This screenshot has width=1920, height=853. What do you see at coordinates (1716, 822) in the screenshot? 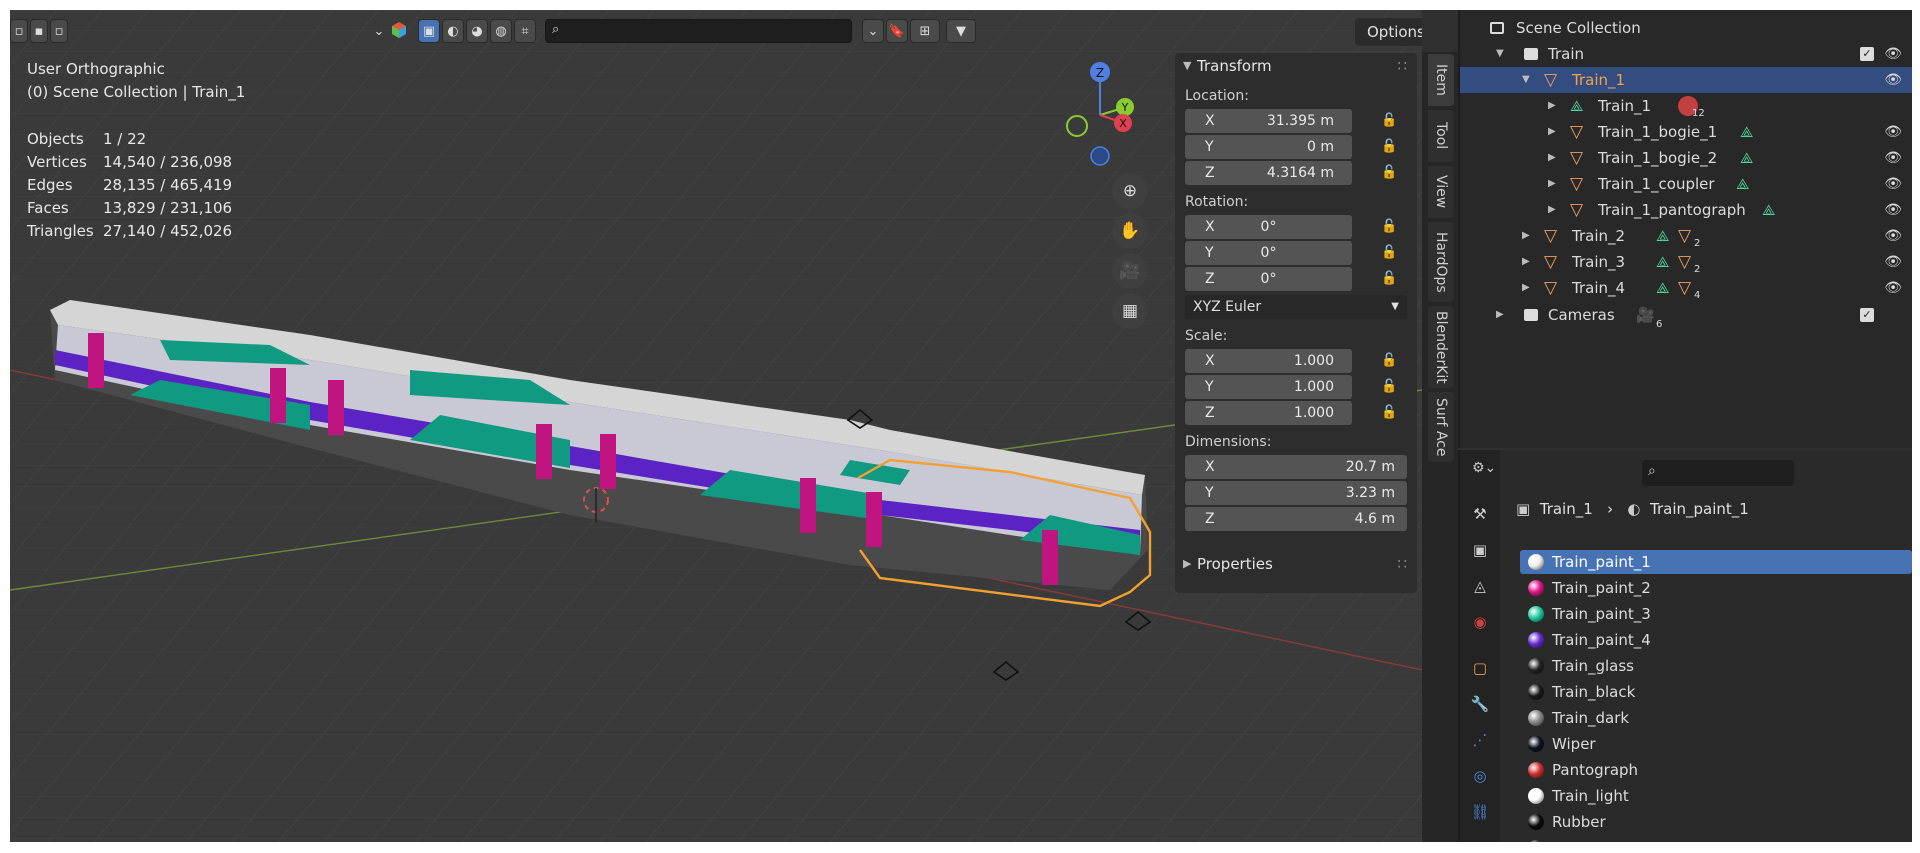
I see `material-slot: Rubber` at bounding box center [1716, 822].